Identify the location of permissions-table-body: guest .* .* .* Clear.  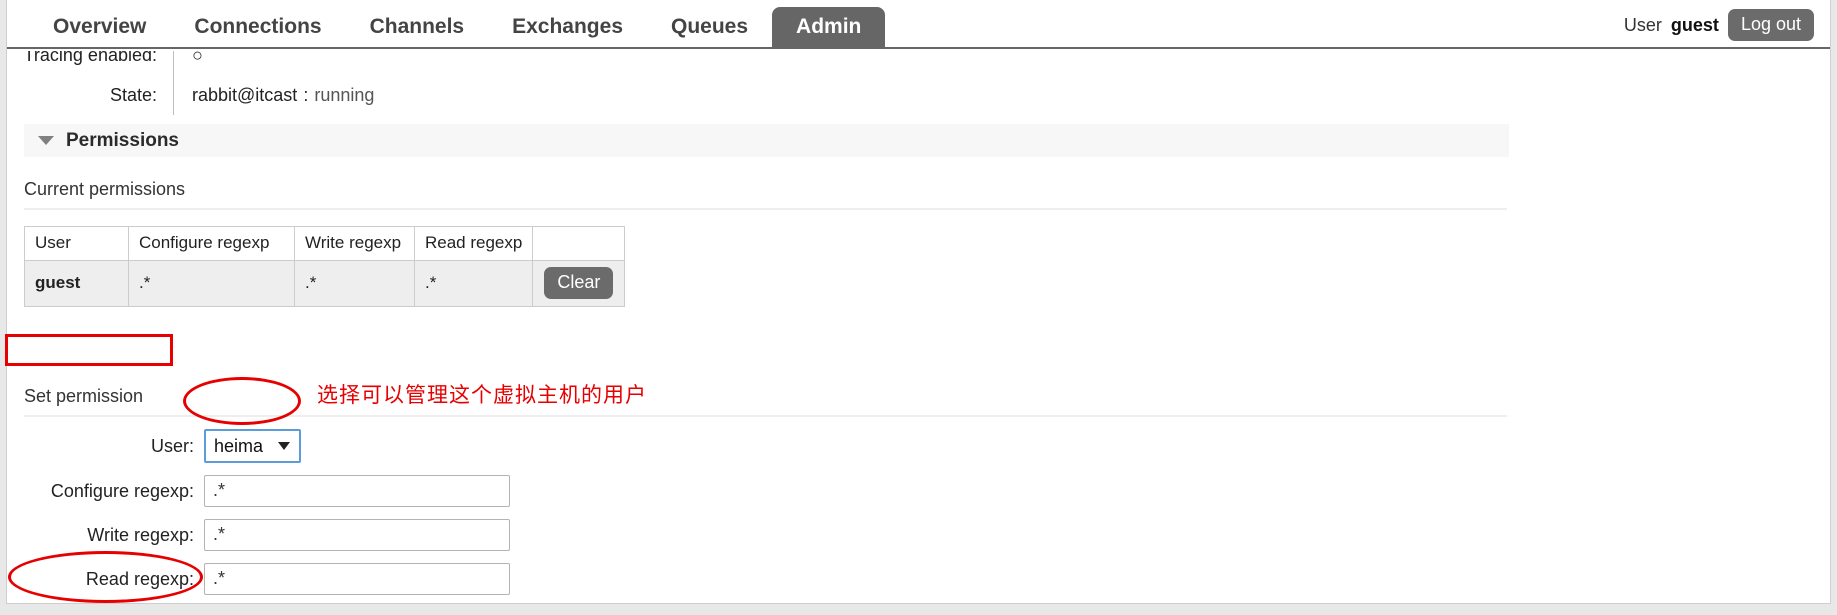
(325, 283).